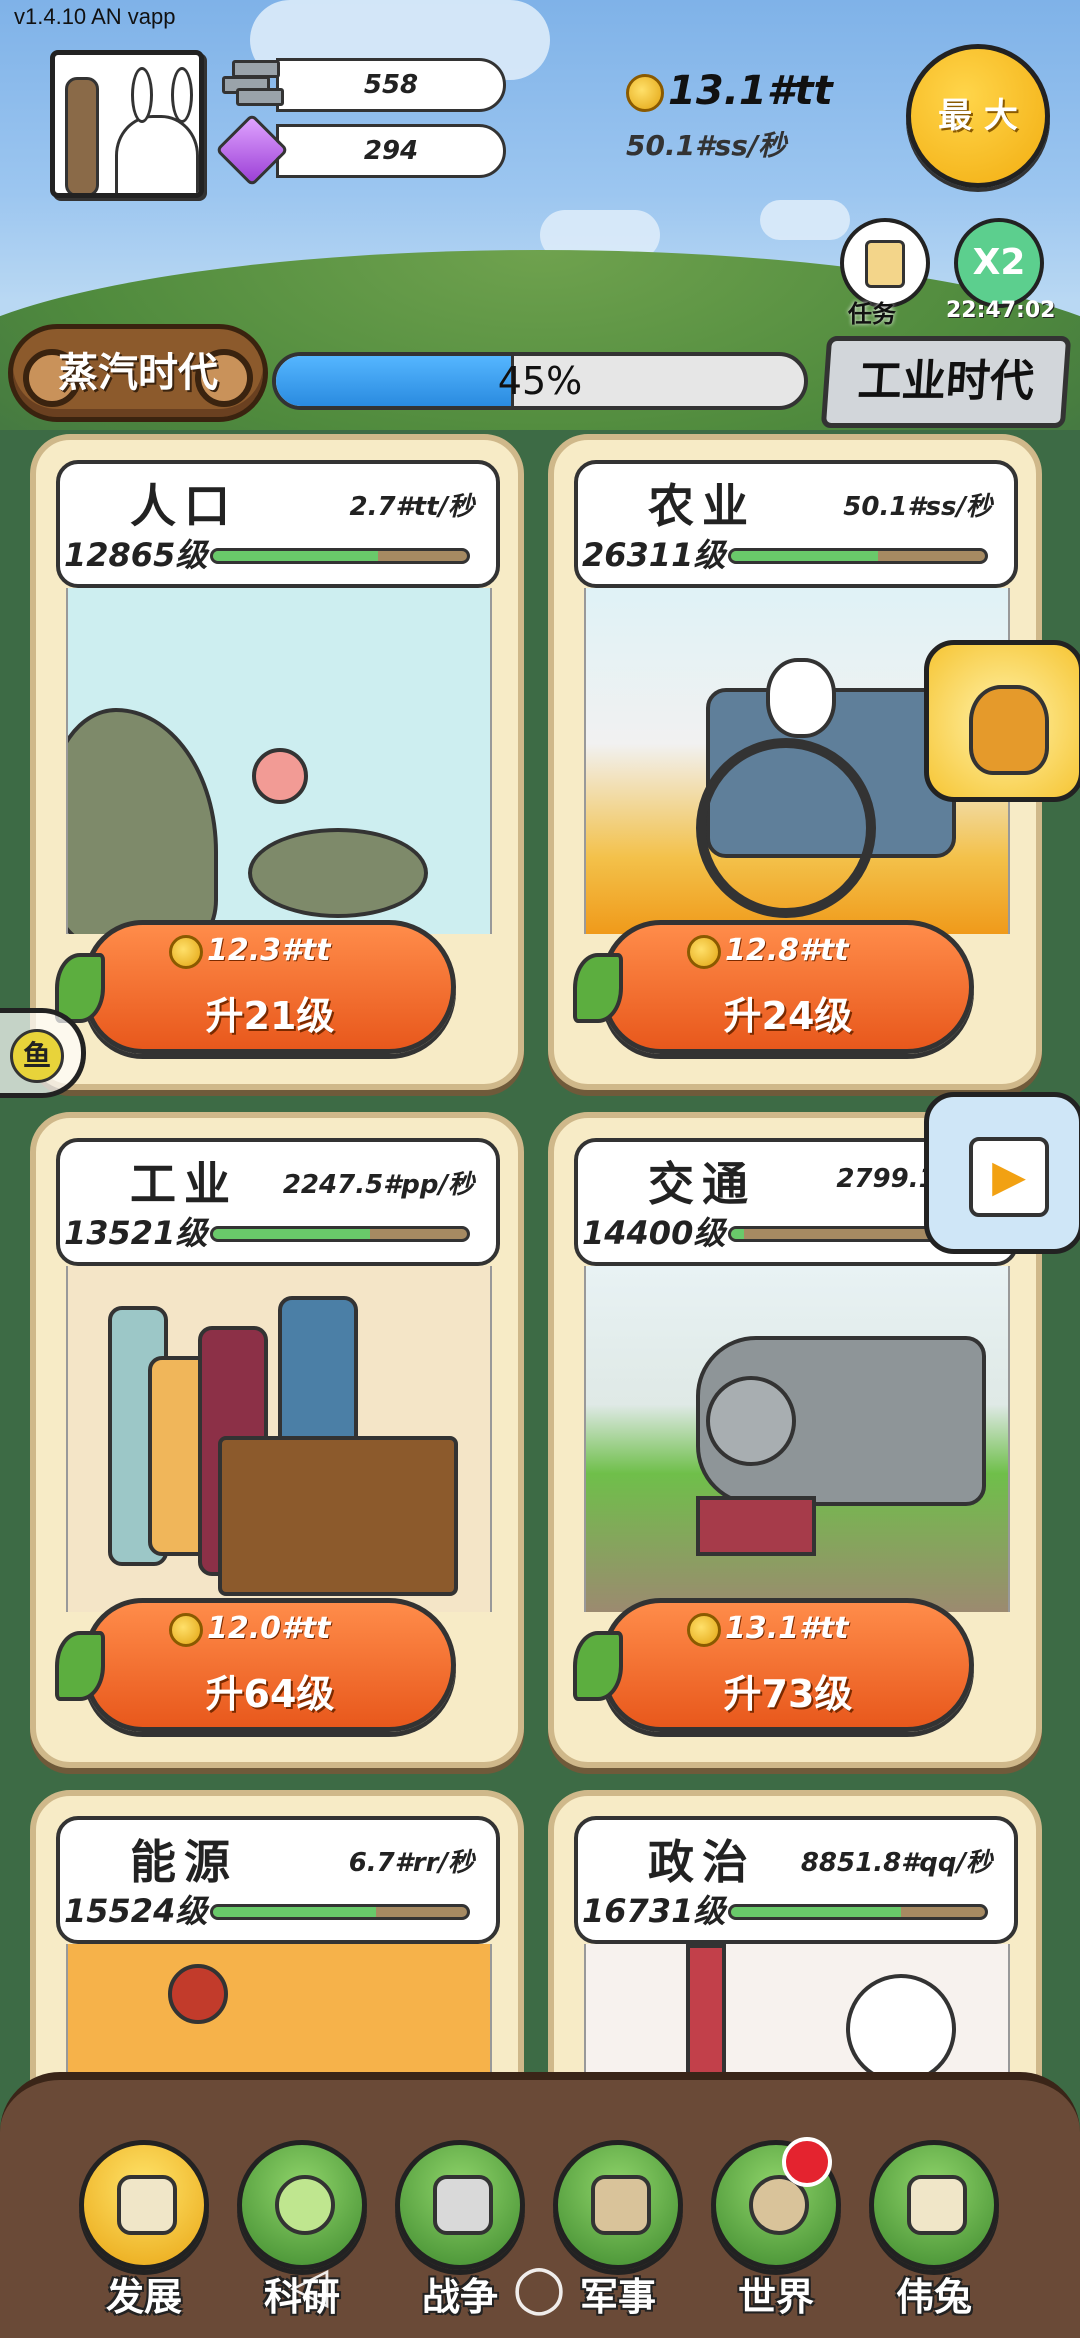 This screenshot has width=1080, height=2338. Describe the element at coordinates (751, 1421) in the screenshot. I see `locomotive-front` at that location.